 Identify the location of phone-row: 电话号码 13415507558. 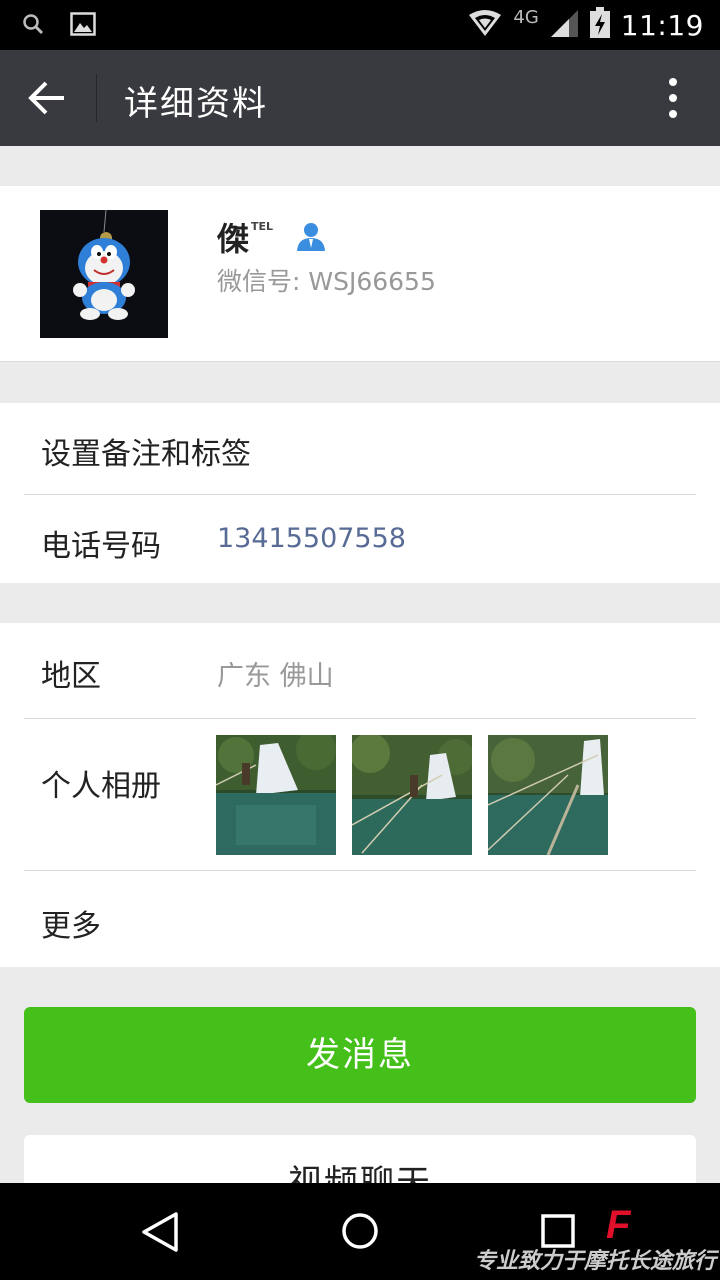
(360, 540).